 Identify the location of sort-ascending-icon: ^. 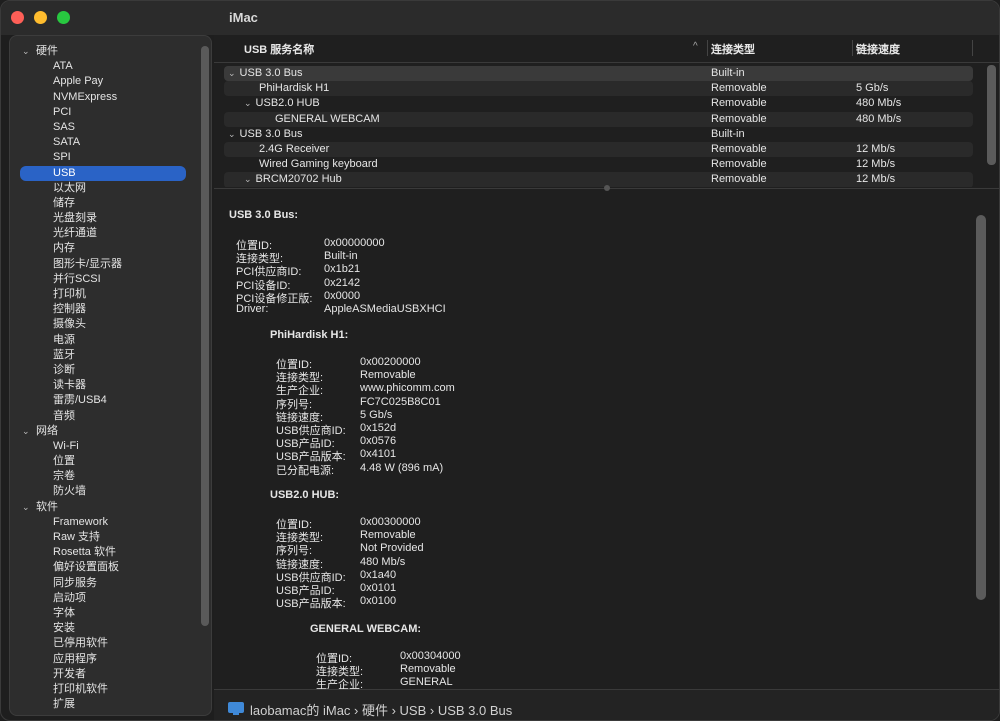
(695, 46).